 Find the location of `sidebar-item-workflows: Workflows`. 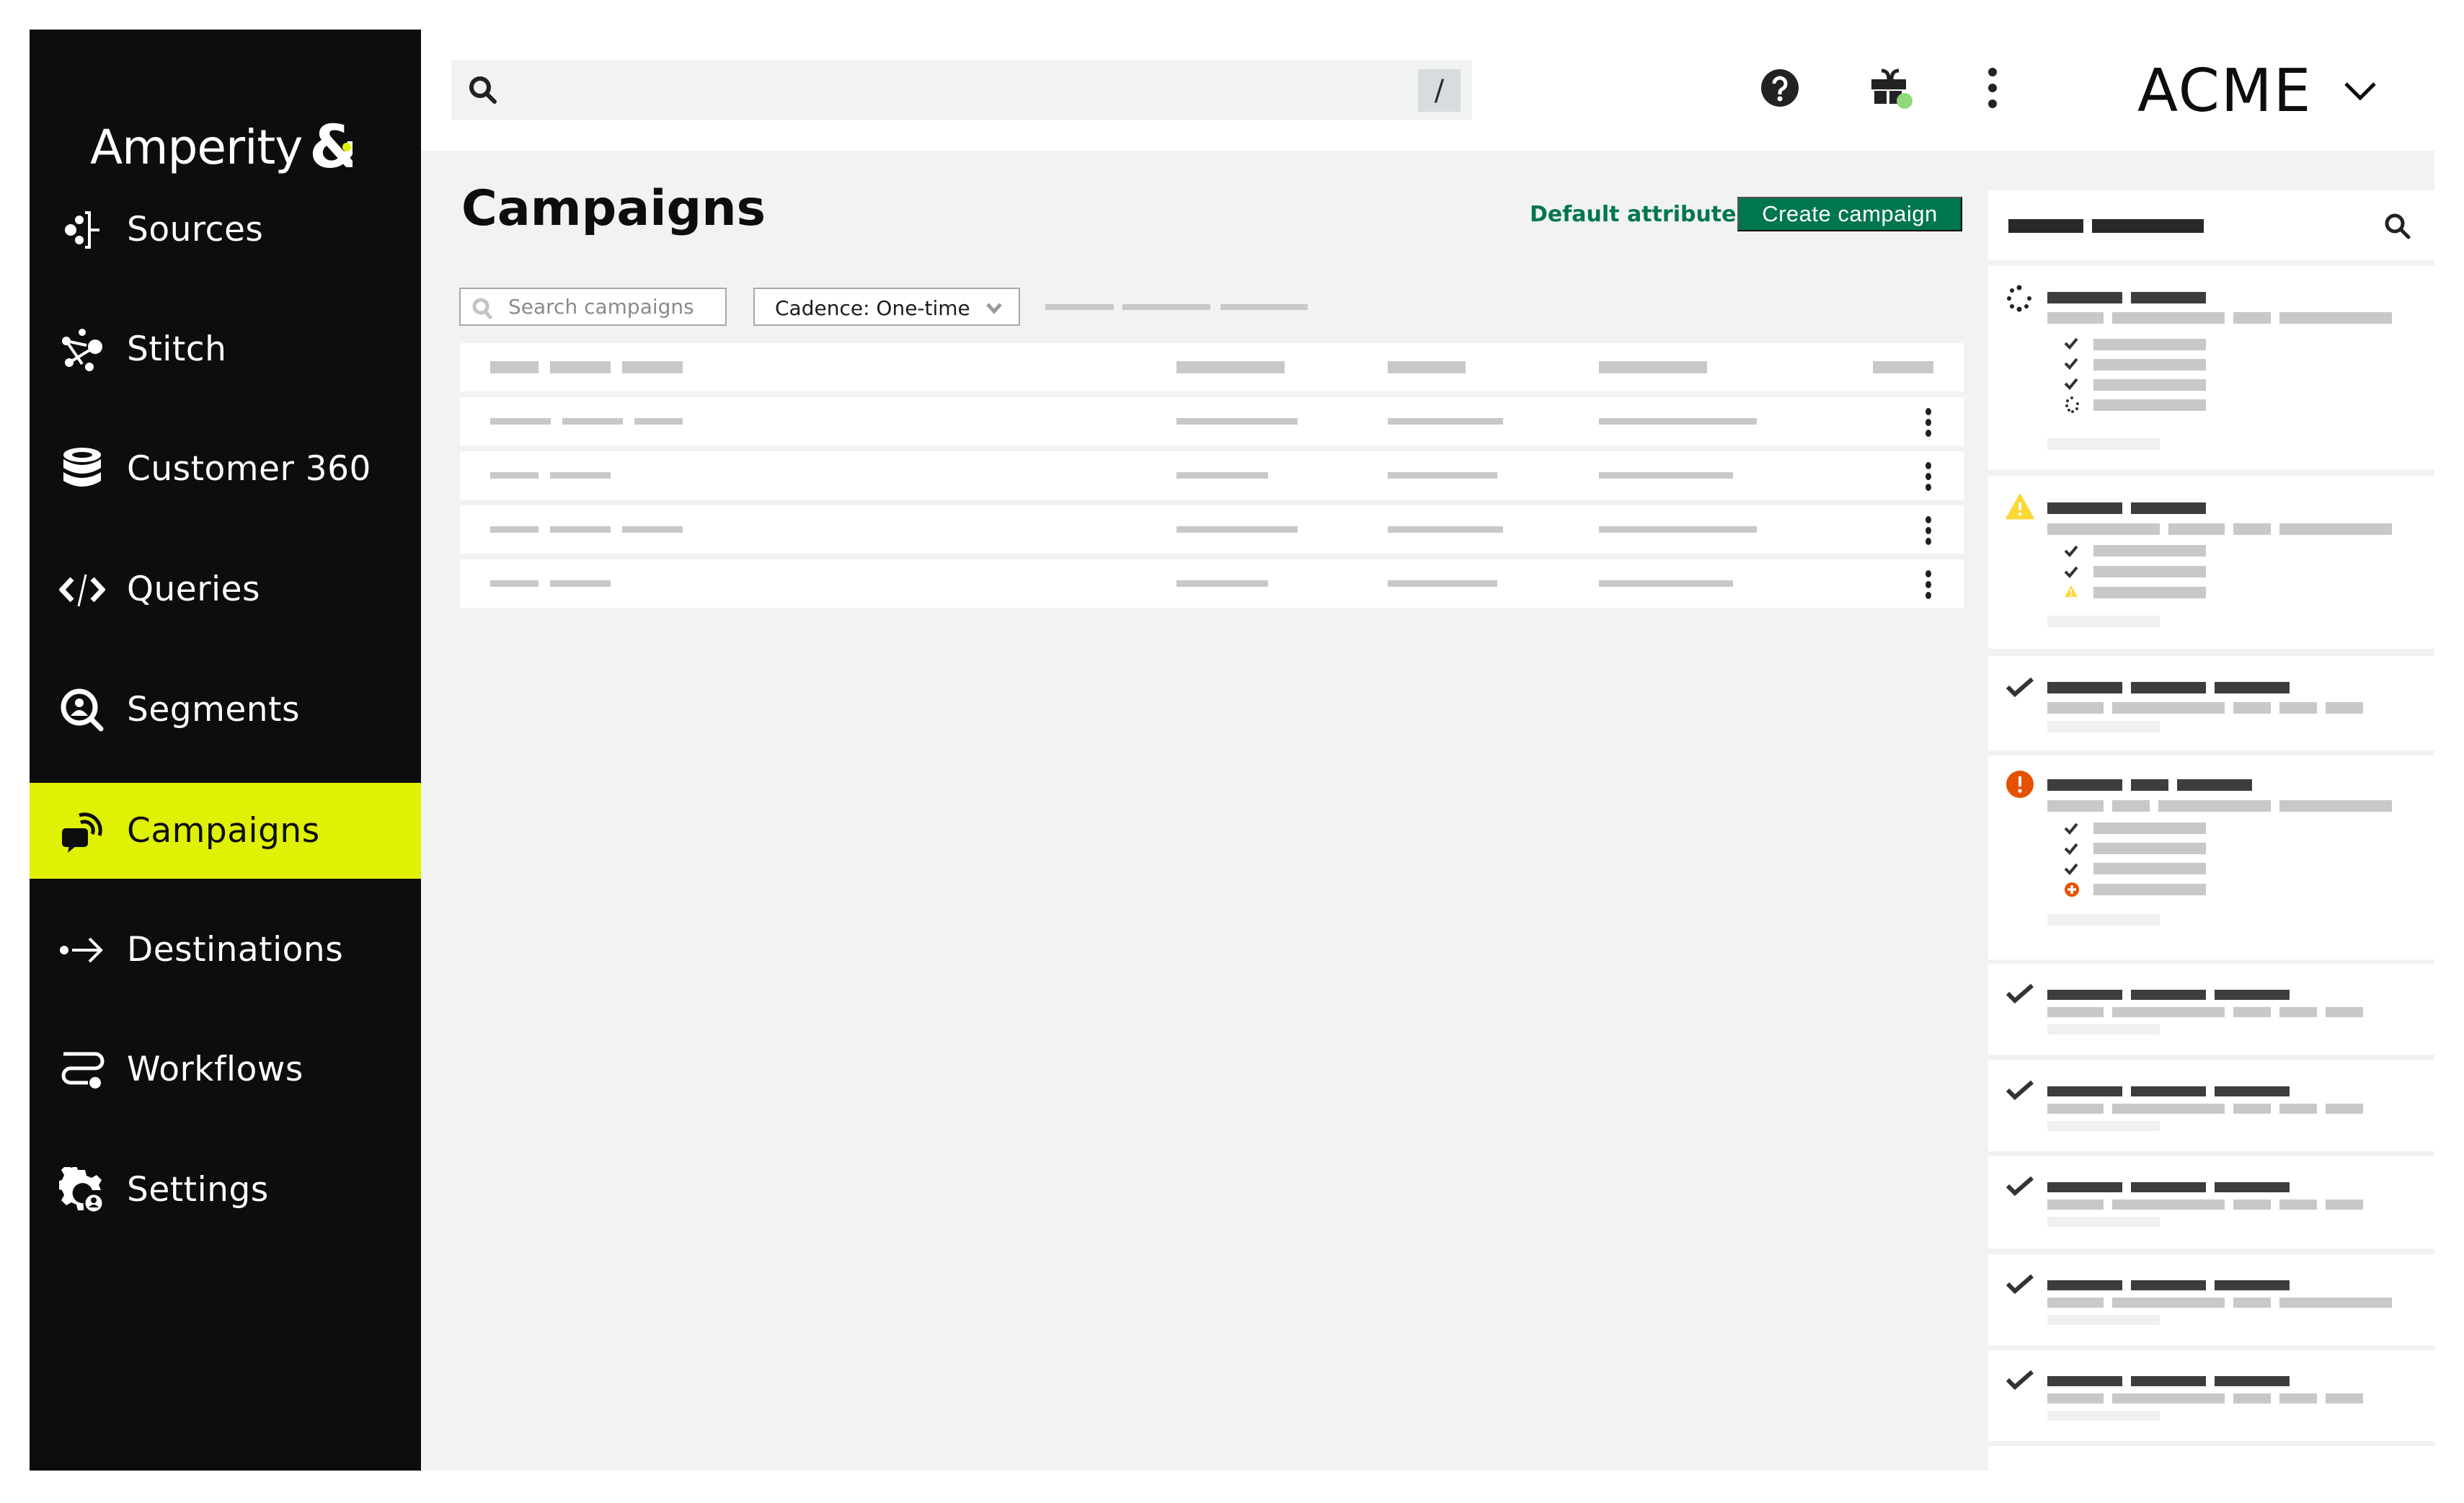

sidebar-item-workflows: Workflows is located at coordinates (226, 1069).